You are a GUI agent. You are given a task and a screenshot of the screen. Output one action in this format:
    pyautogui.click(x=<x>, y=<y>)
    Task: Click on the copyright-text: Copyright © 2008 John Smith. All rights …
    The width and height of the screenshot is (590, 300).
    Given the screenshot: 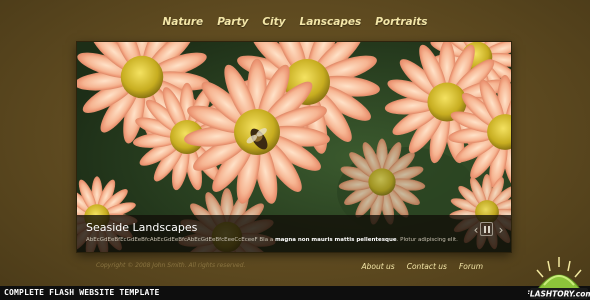 What is the action you would take?
    pyautogui.click(x=171, y=265)
    